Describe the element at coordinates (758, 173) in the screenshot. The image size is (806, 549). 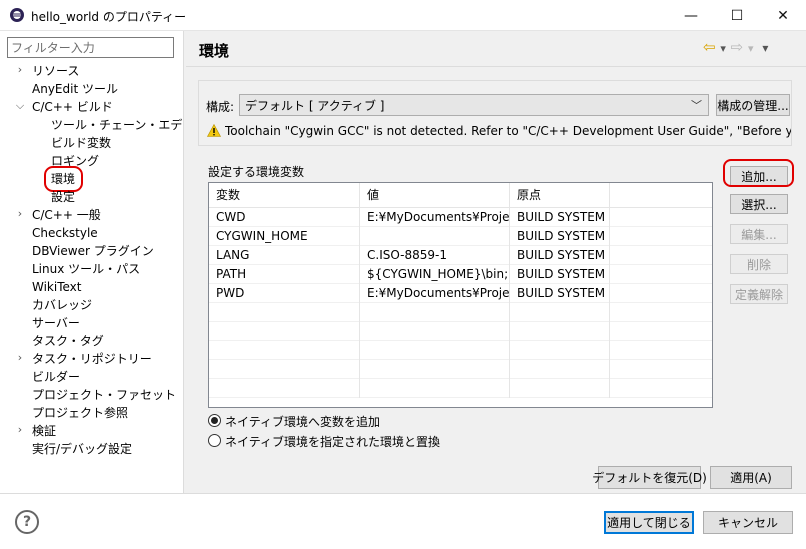
I see `add-highlight-ring` at that location.